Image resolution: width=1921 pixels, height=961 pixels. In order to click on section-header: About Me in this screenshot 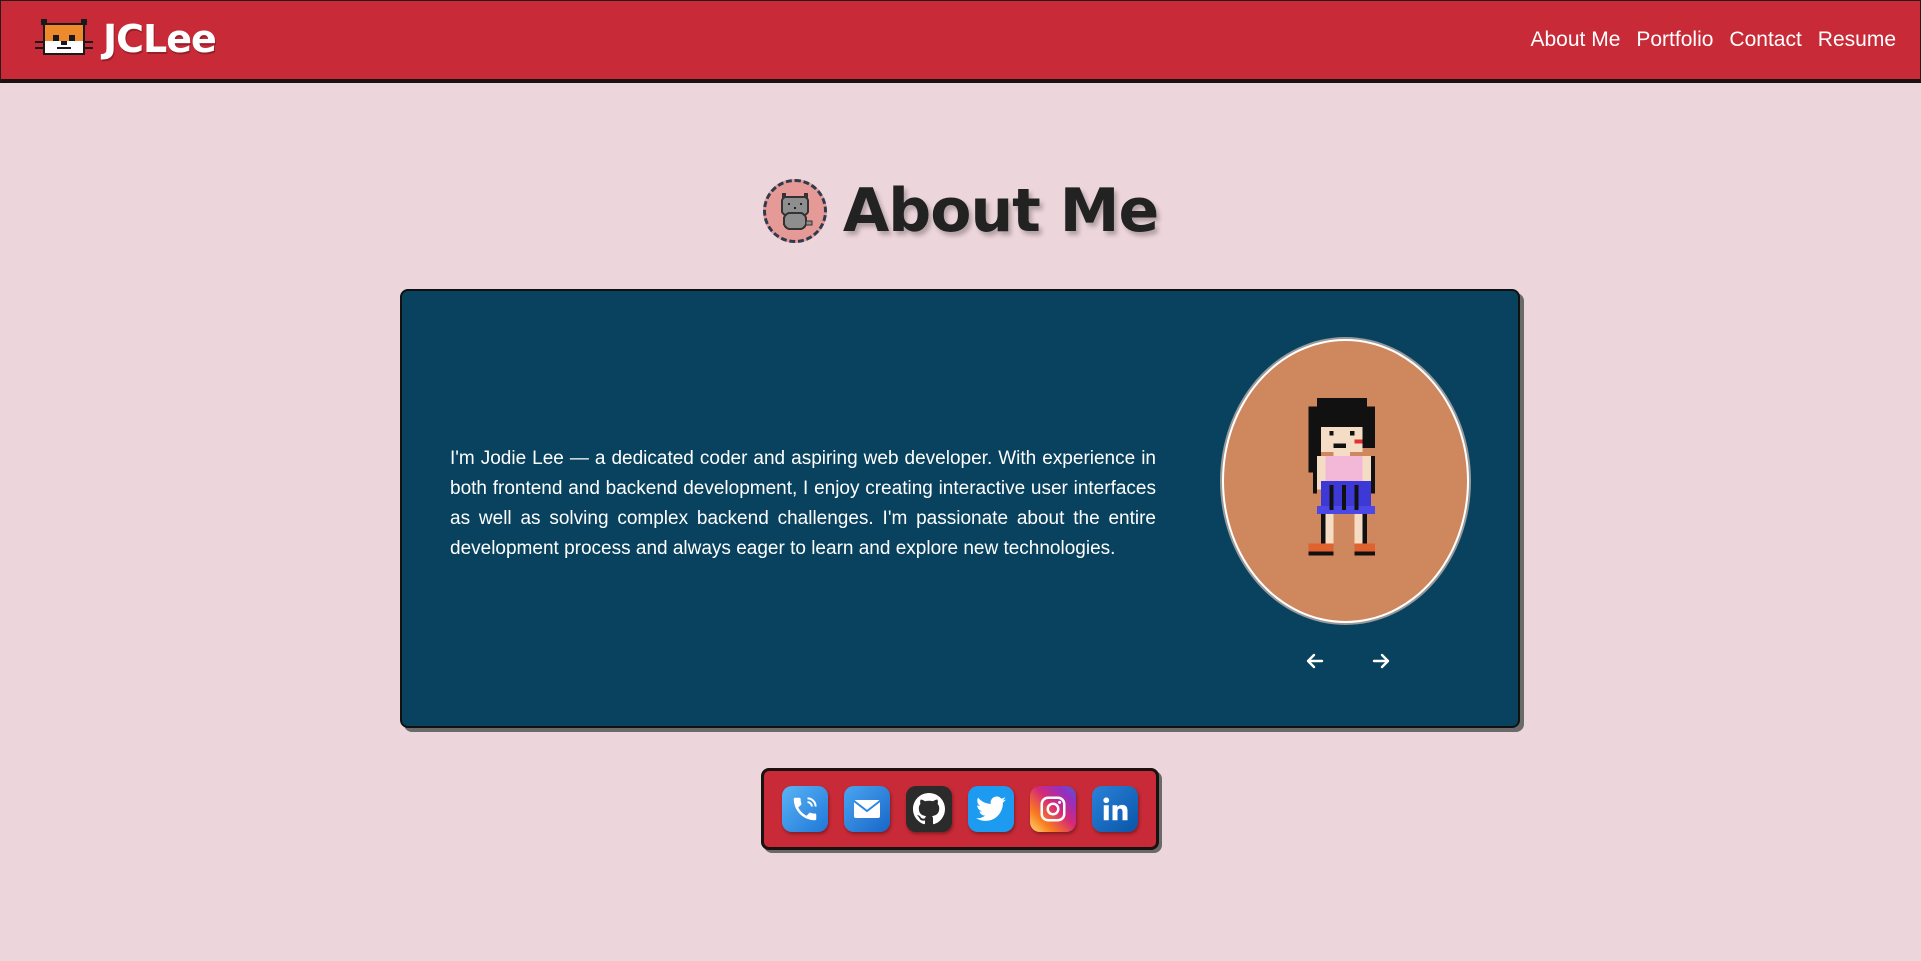, I will do `click(960, 211)`.